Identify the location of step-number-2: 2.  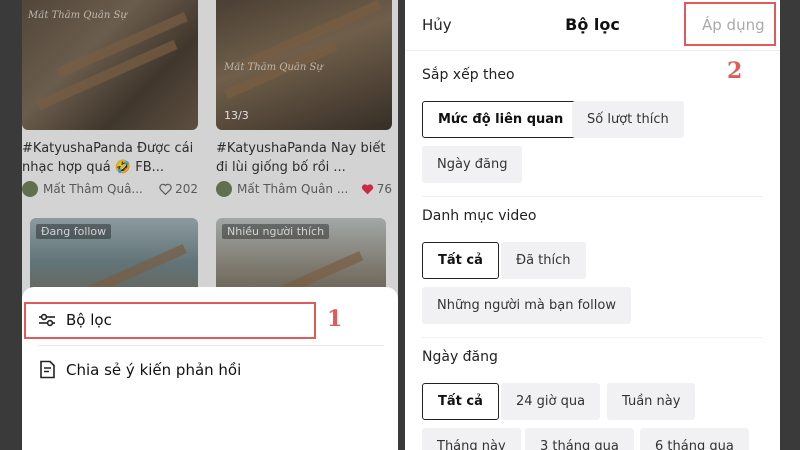
(735, 71).